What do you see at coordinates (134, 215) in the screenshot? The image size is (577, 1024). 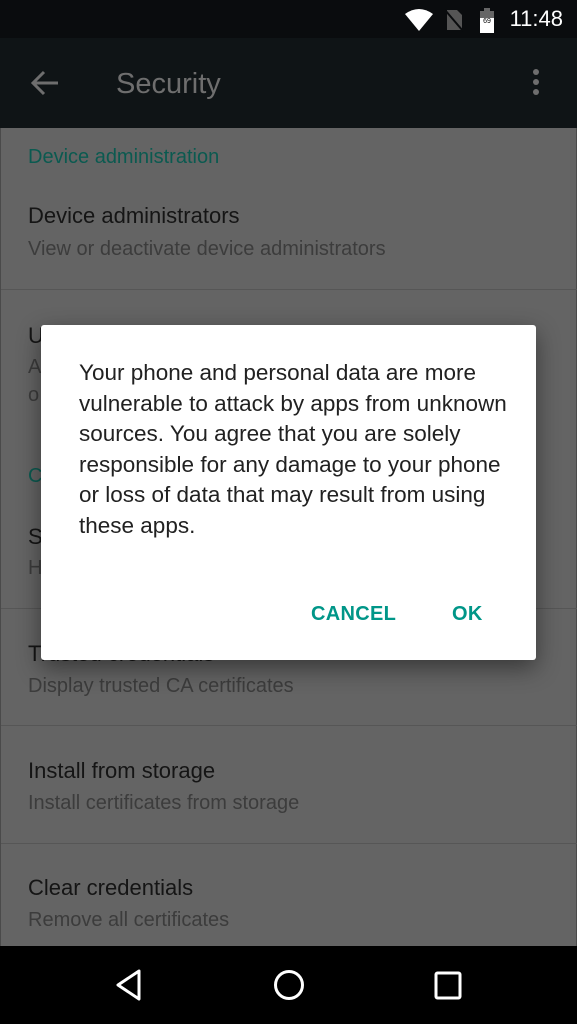 I see `item-title: Device administrators` at bounding box center [134, 215].